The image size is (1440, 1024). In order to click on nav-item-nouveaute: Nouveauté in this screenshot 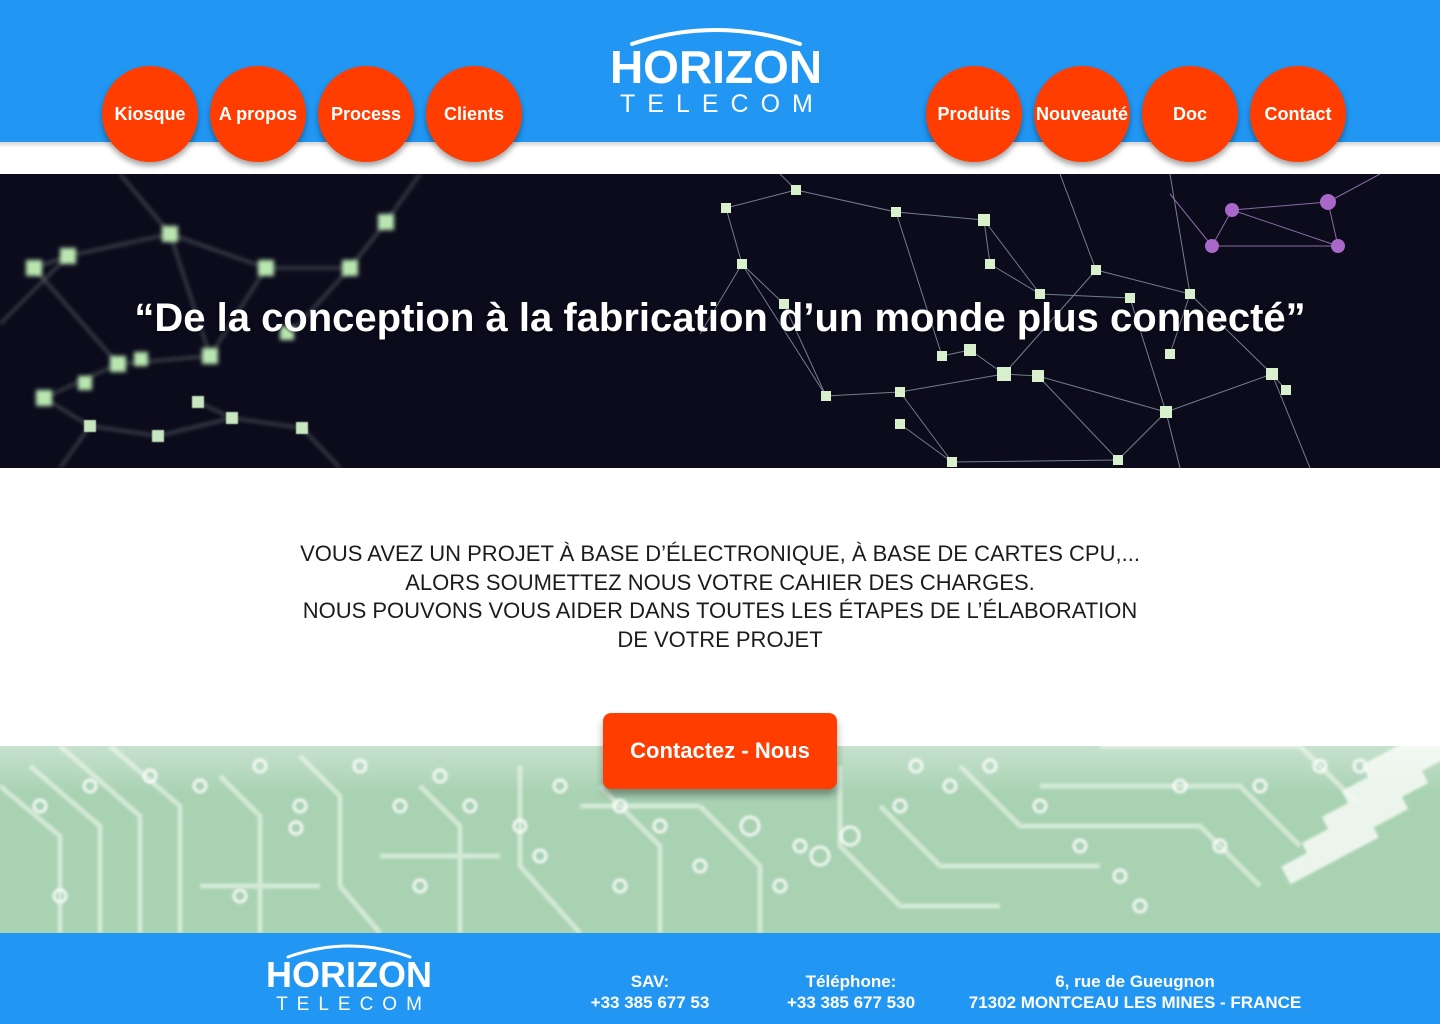, I will do `click(1082, 114)`.